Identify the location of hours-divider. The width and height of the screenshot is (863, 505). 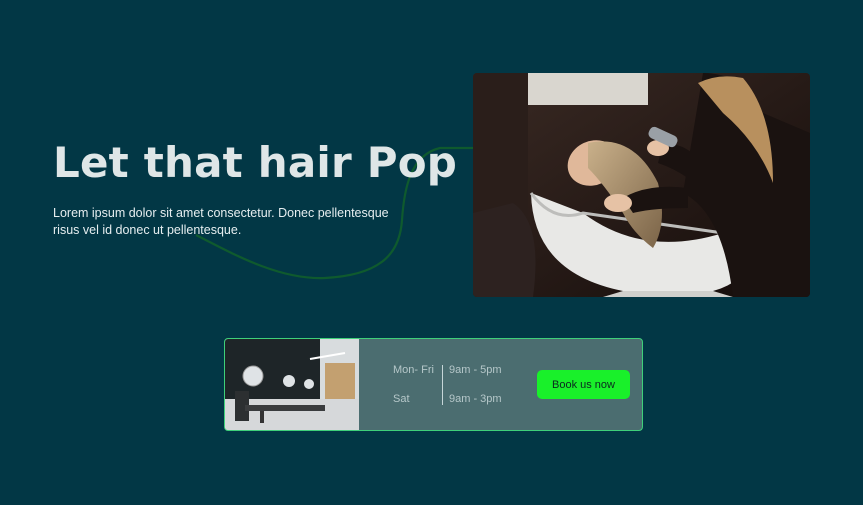
(442, 385).